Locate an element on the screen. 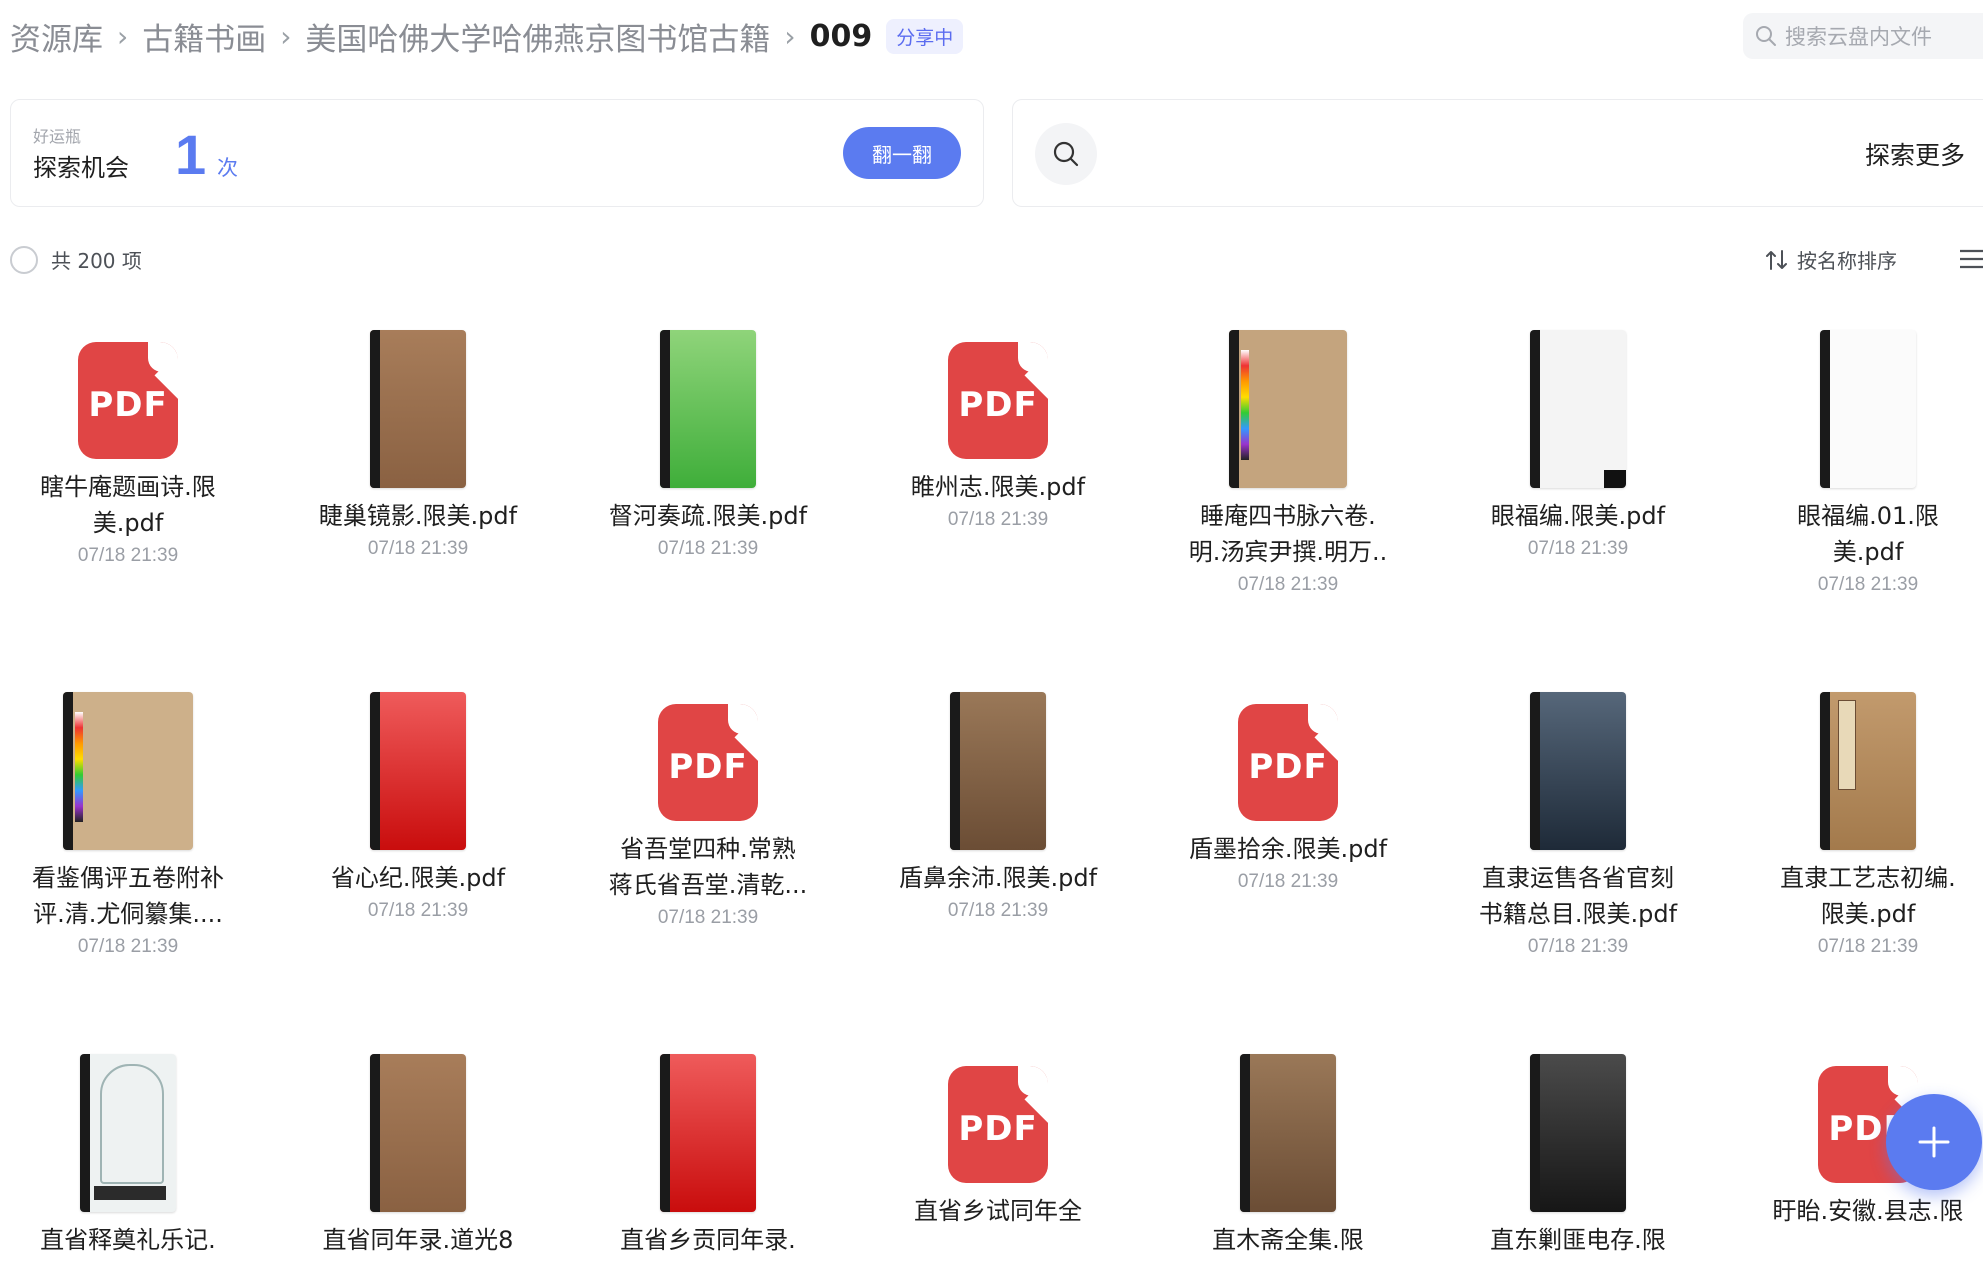  file-name: 盱眙.安徽.县志.限 is located at coordinates (1868, 1211).